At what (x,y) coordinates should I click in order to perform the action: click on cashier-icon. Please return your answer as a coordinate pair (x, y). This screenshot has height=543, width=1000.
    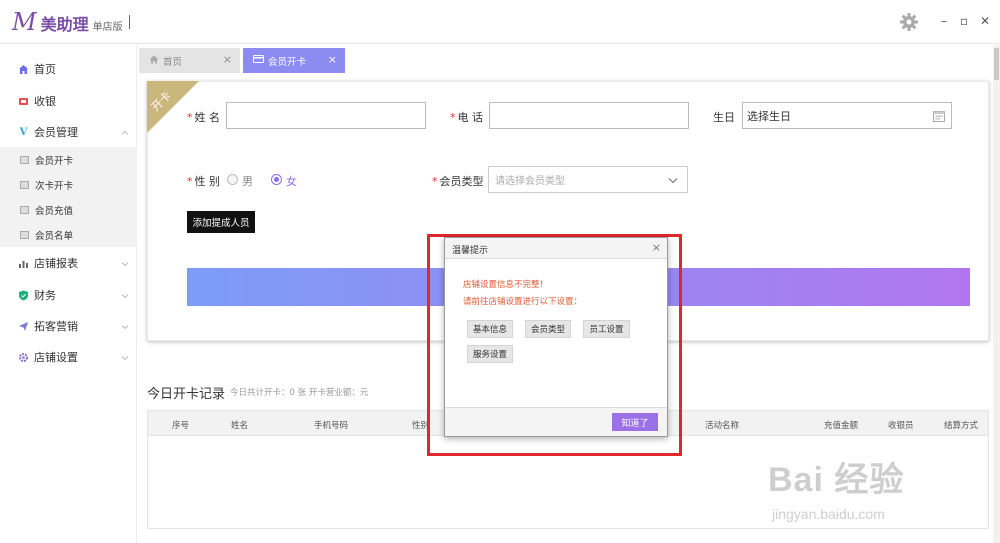
    Looking at the image, I should click on (23, 101).